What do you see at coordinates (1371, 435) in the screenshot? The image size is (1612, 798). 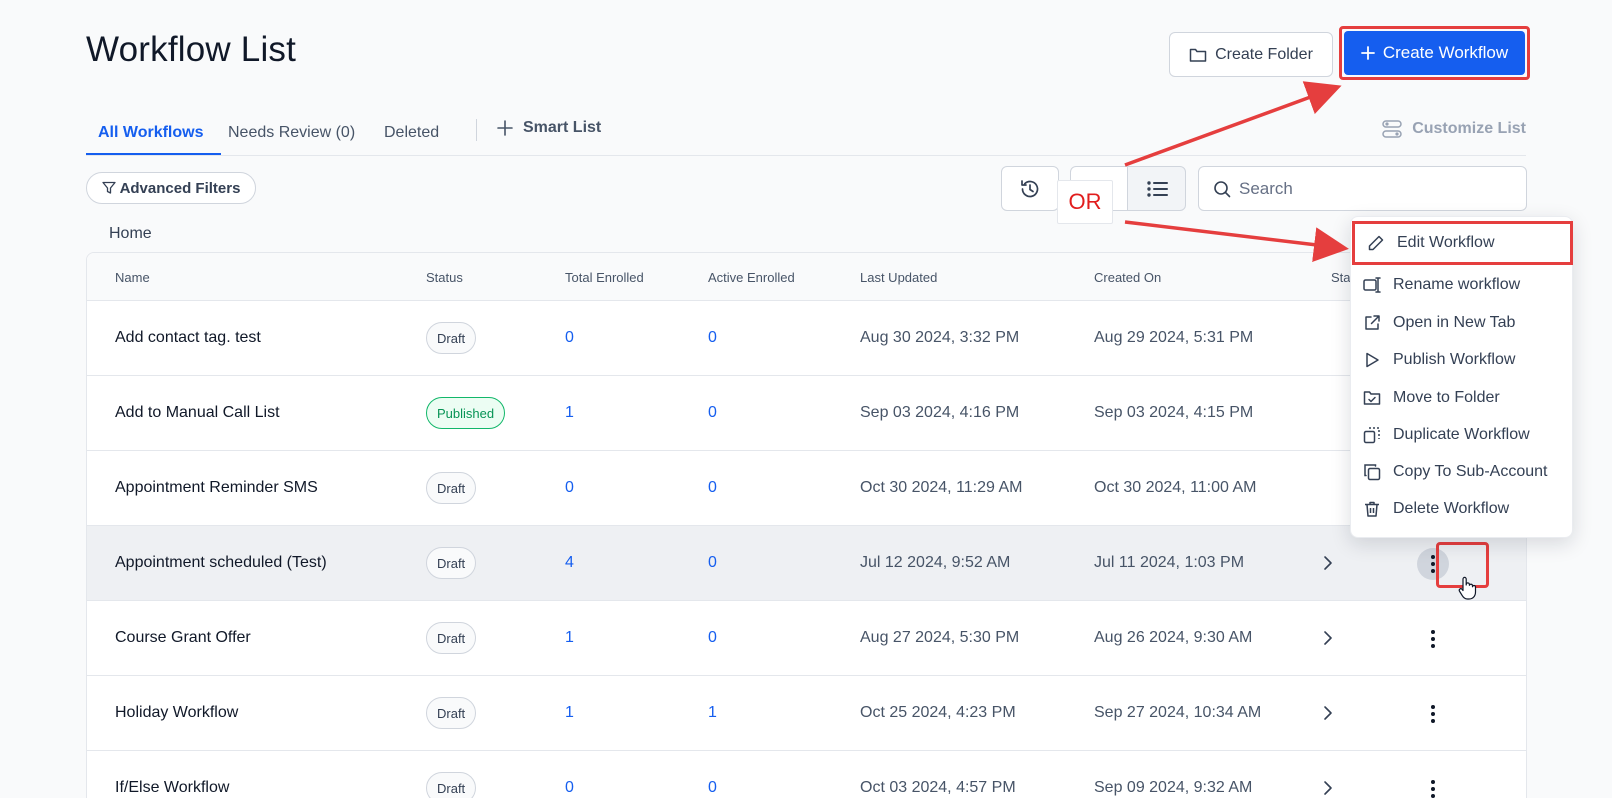 I see `duplicate-icon` at bounding box center [1371, 435].